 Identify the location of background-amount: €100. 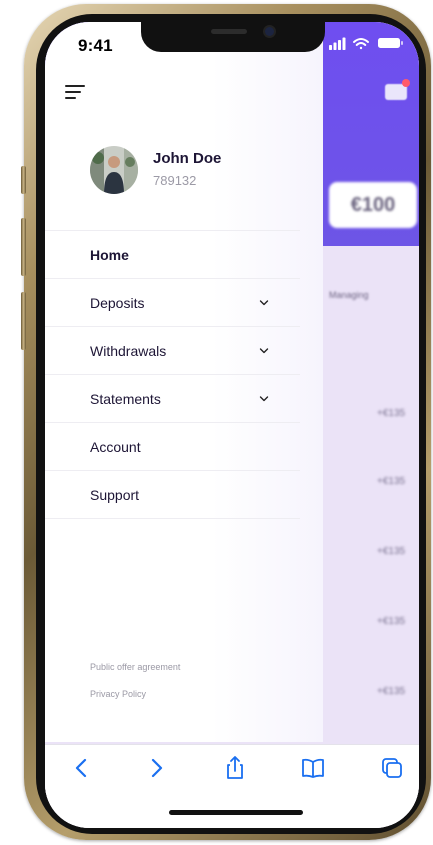
(373, 205).